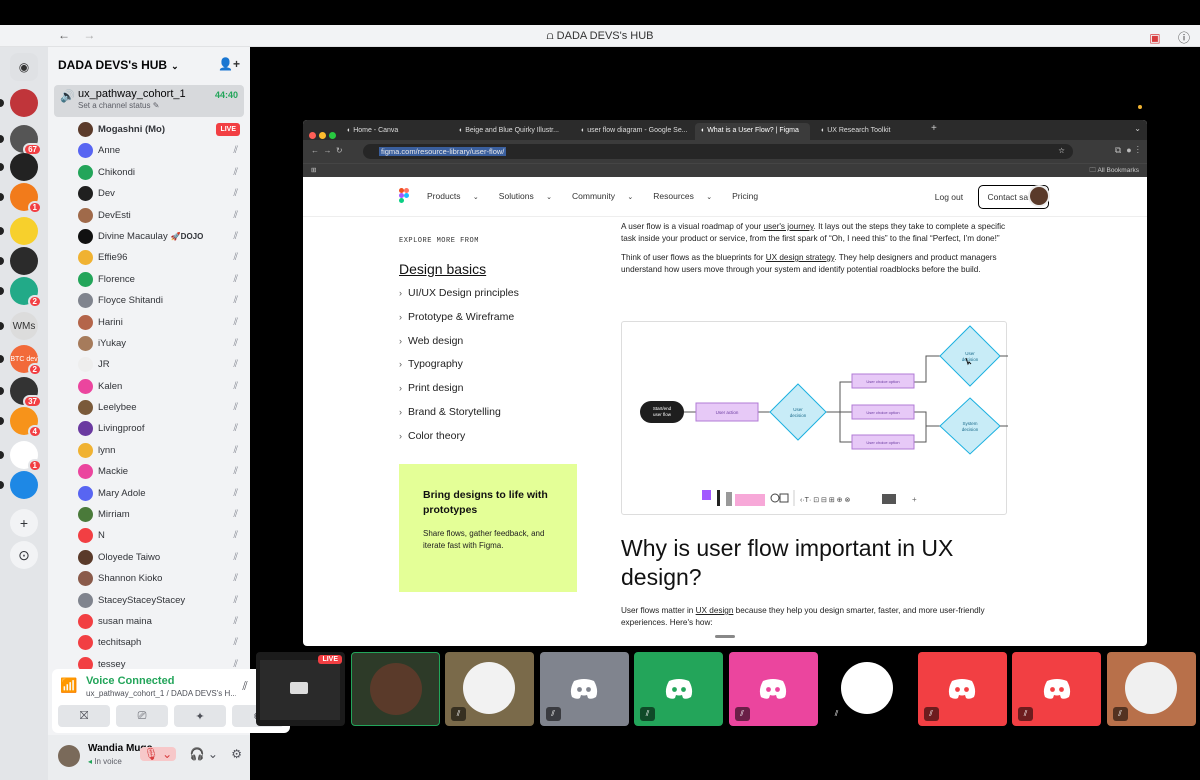  Describe the element at coordinates (458, 196) in the screenshot. I see `figma-nav-products: Products ⌄` at that location.